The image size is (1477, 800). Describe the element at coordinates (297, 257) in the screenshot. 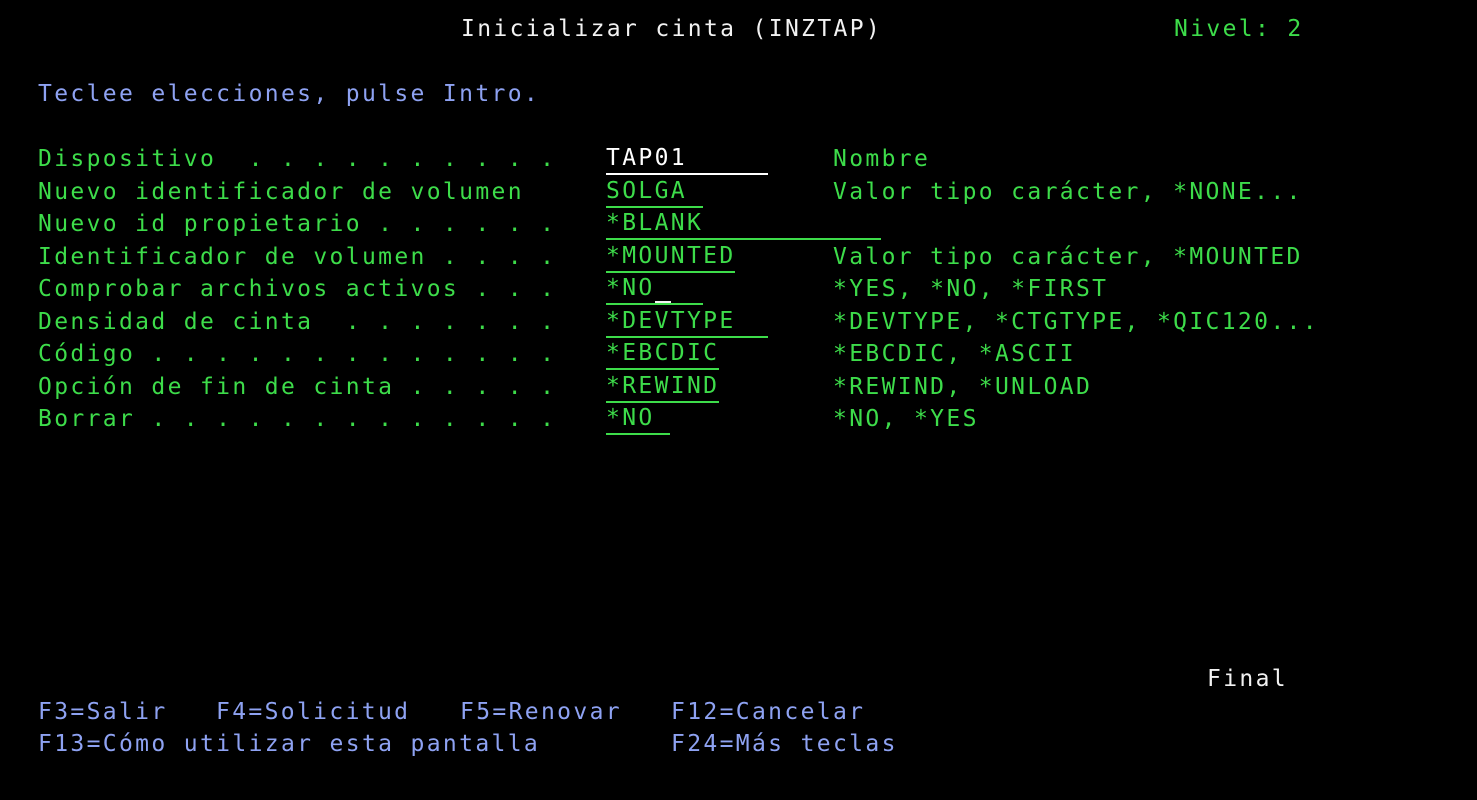

I see `param-label: Identificador de volumen . . . .` at that location.